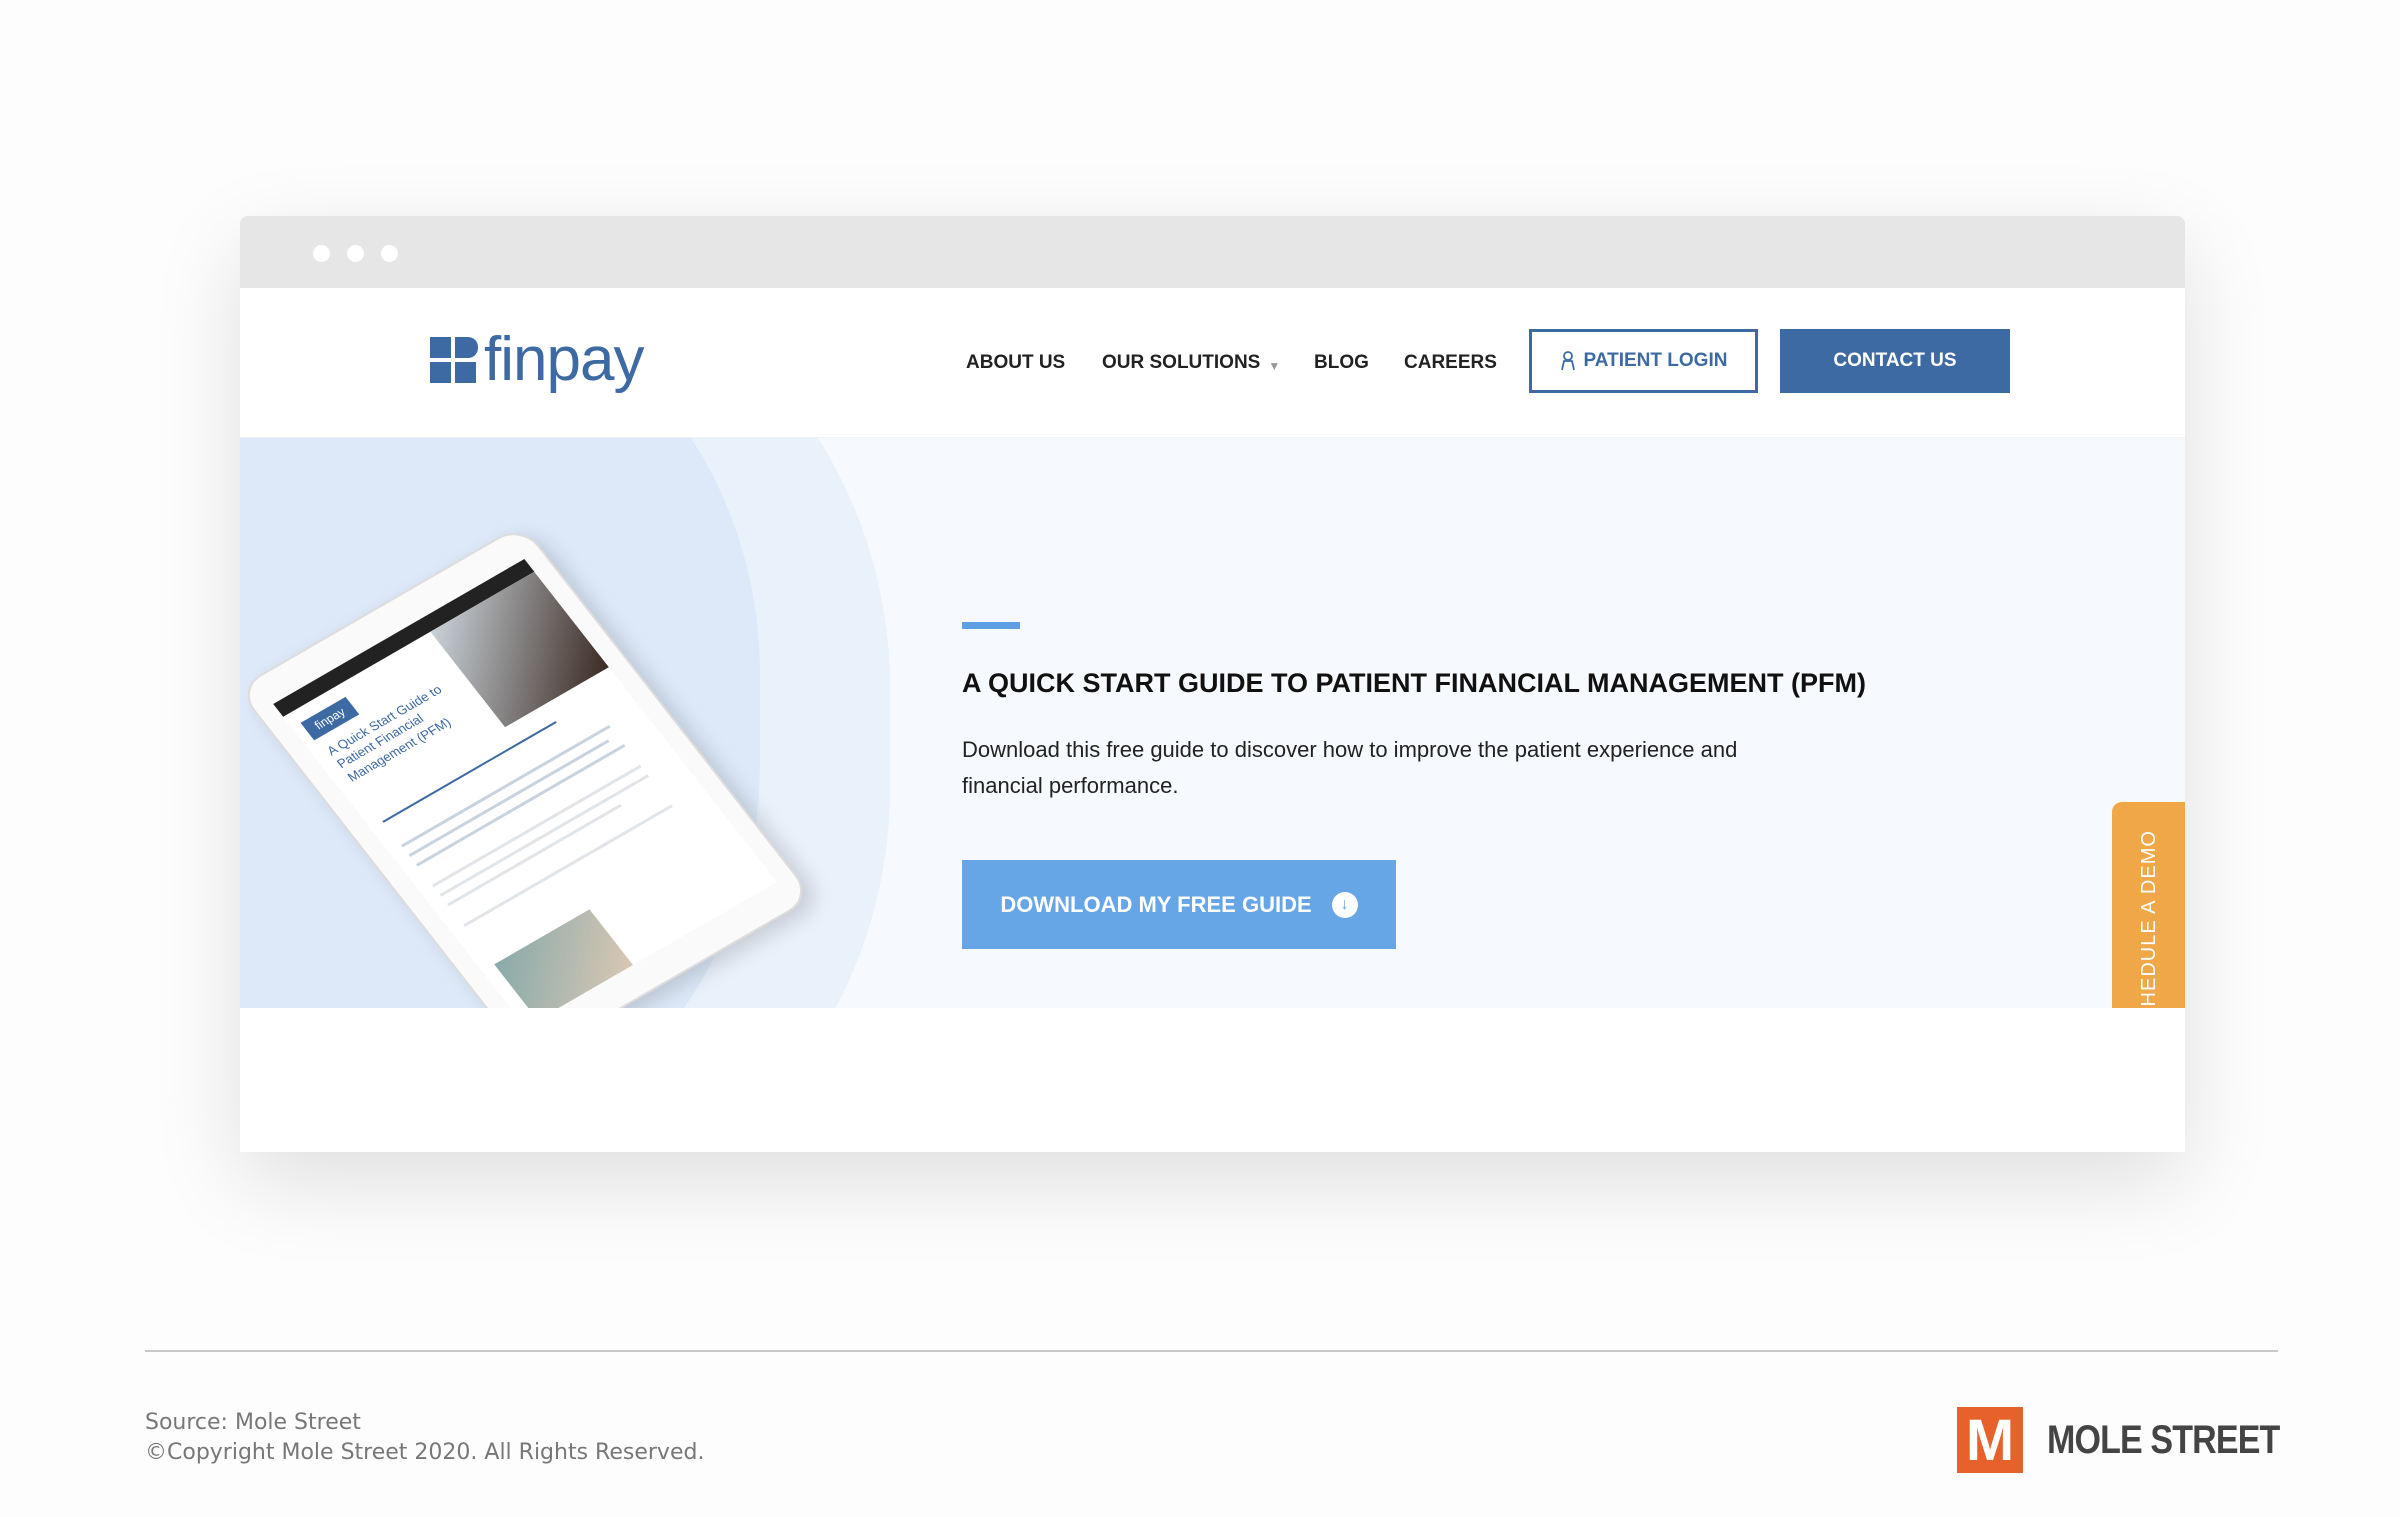 The width and height of the screenshot is (2400, 1517). Describe the element at coordinates (1015, 363) in the screenshot. I see `nav-about-us: ABOUT US` at that location.